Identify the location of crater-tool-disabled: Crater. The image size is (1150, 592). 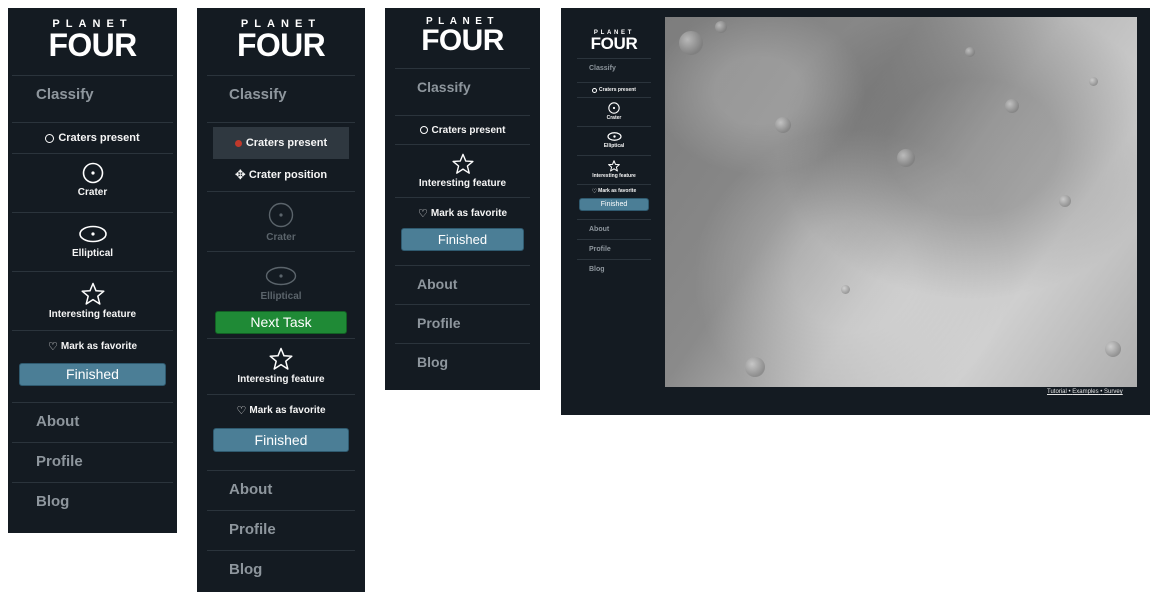
(281, 221).